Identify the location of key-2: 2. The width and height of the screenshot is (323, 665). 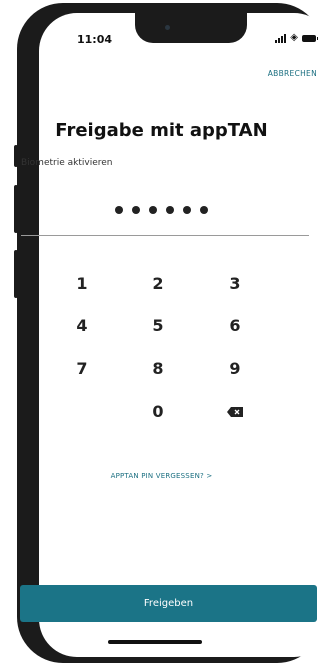
(158, 284).